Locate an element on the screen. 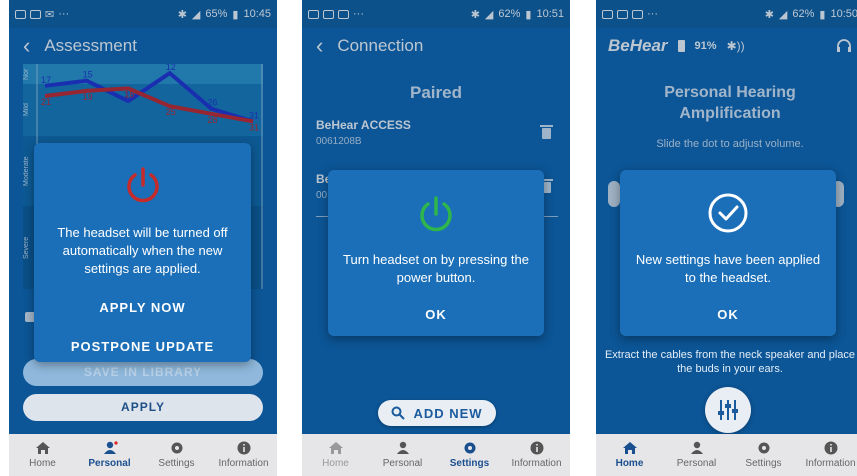 Image resolution: width=857 pixels, height=476 pixels. apply-now-button: APPLY NOW is located at coordinates (142, 307).